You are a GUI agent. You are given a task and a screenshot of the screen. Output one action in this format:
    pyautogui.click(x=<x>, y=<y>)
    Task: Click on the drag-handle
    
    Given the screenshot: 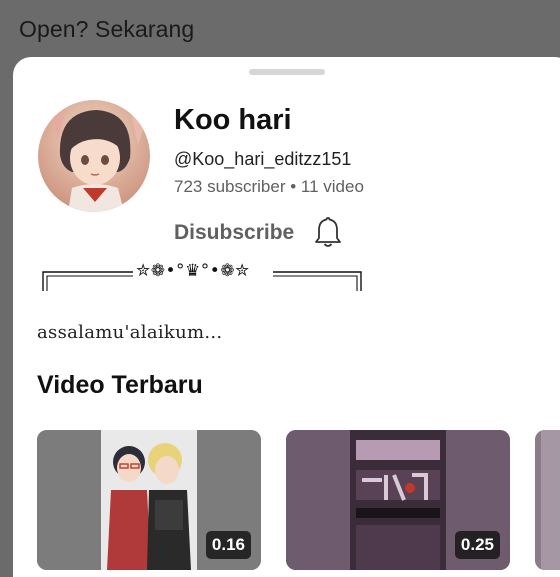 What is the action you would take?
    pyautogui.click(x=287, y=72)
    